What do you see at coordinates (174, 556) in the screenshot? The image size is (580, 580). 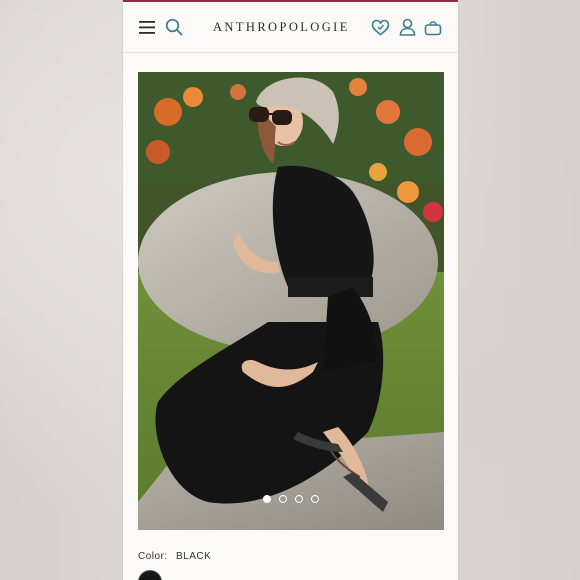 I see `color-selection: Color: BLACK` at bounding box center [174, 556].